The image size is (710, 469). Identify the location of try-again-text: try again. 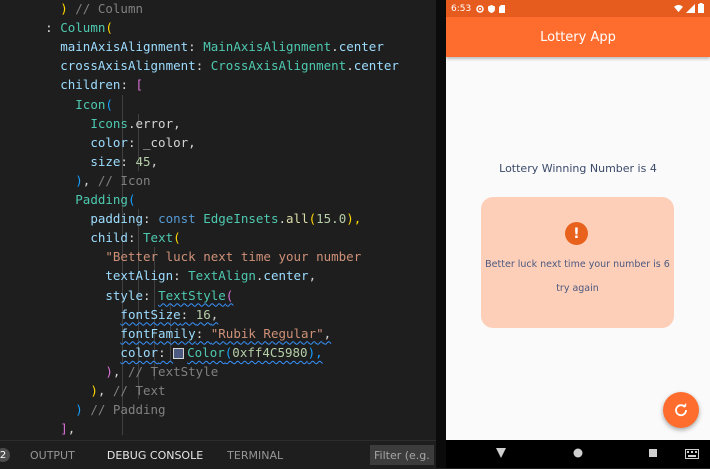
(577, 288).